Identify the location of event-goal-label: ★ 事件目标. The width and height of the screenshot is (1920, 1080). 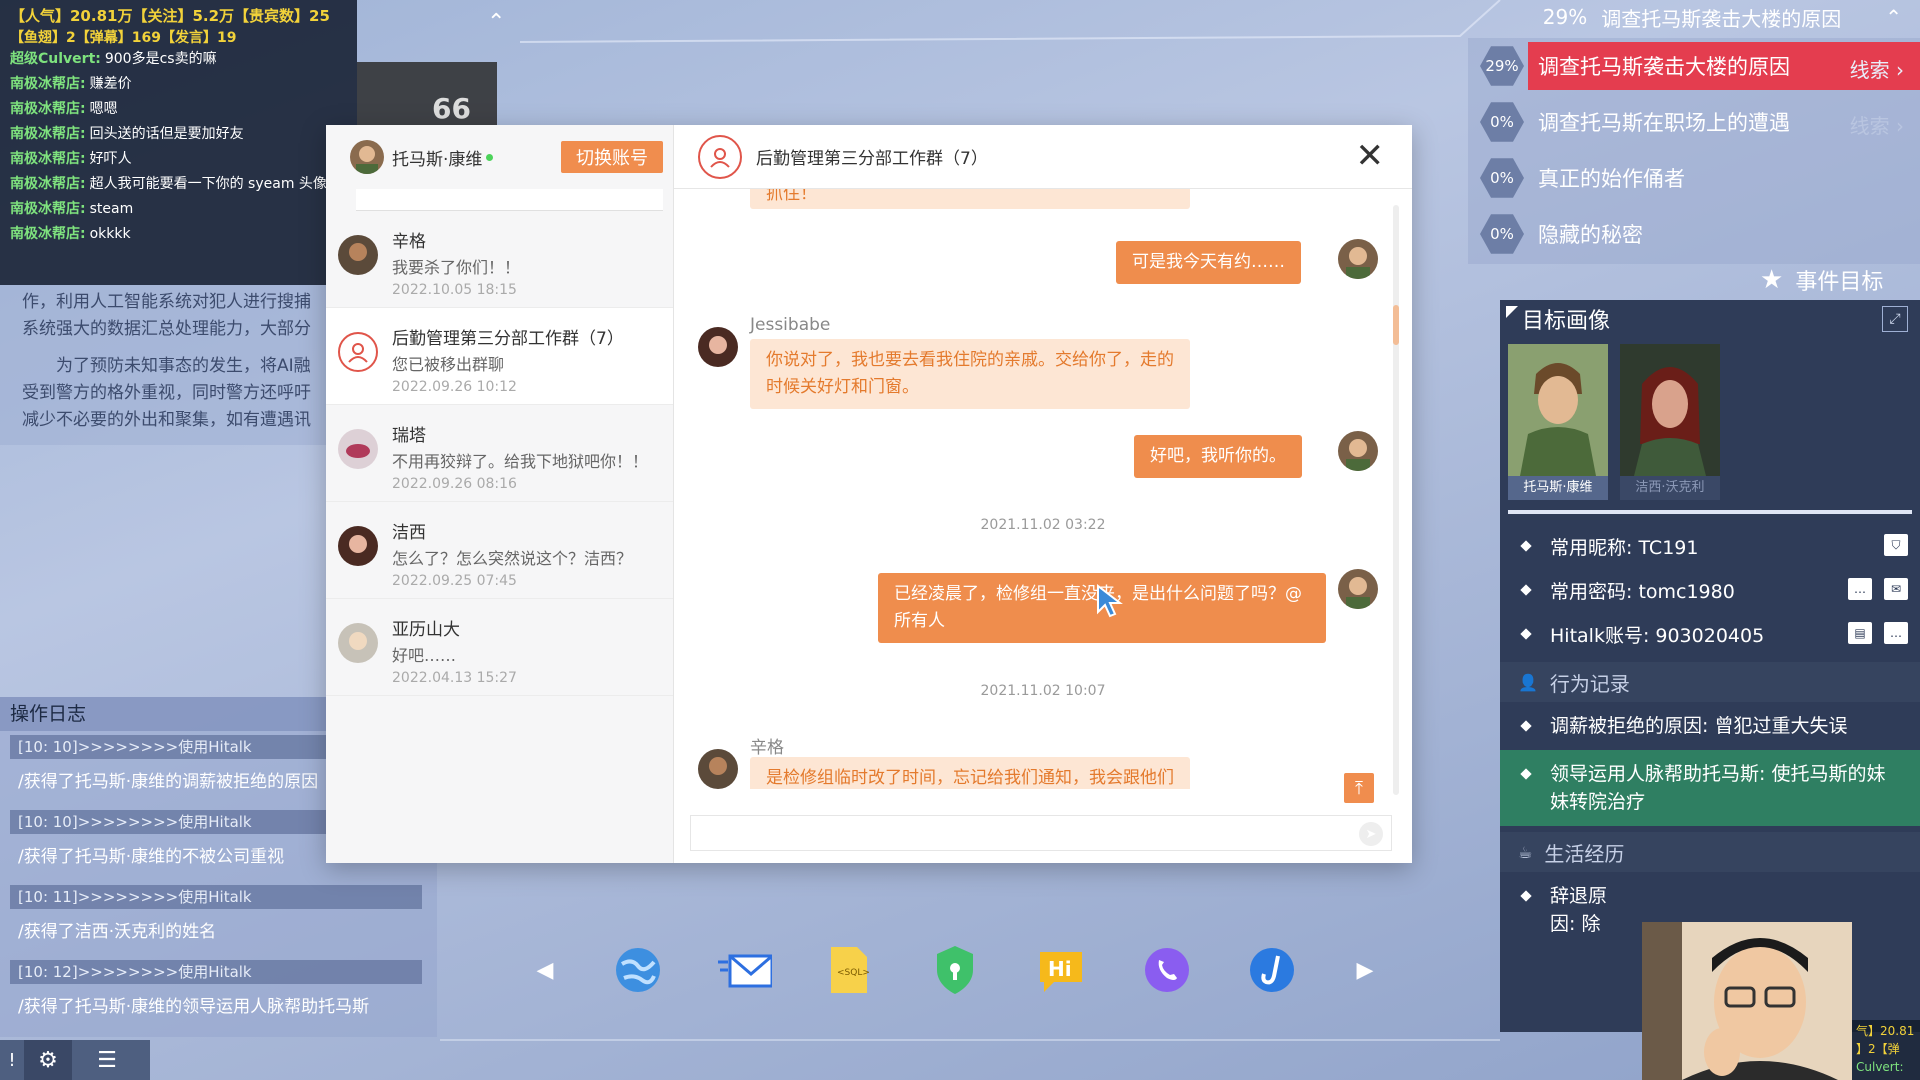
(1821, 280).